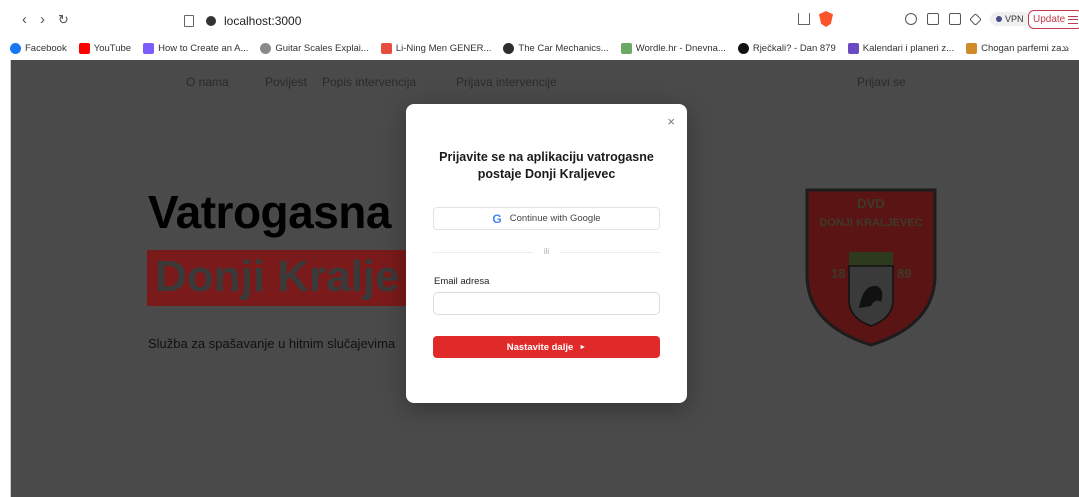  What do you see at coordinates (794, 48) in the screenshot?
I see `bookmark-label: Rječkali? - Dan 879` at bounding box center [794, 48].